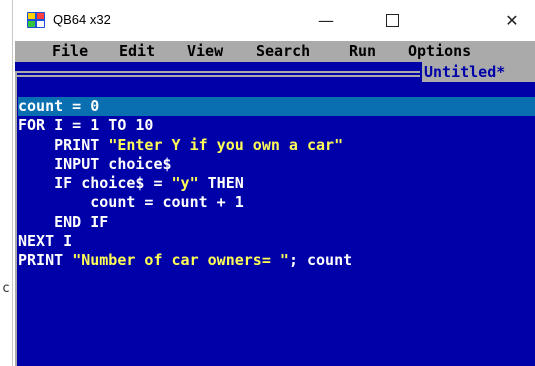 Image resolution: width=535 pixels, height=366 pixels. What do you see at coordinates (276, 164) in the screenshot?
I see `code-line: INPUT choice$` at bounding box center [276, 164].